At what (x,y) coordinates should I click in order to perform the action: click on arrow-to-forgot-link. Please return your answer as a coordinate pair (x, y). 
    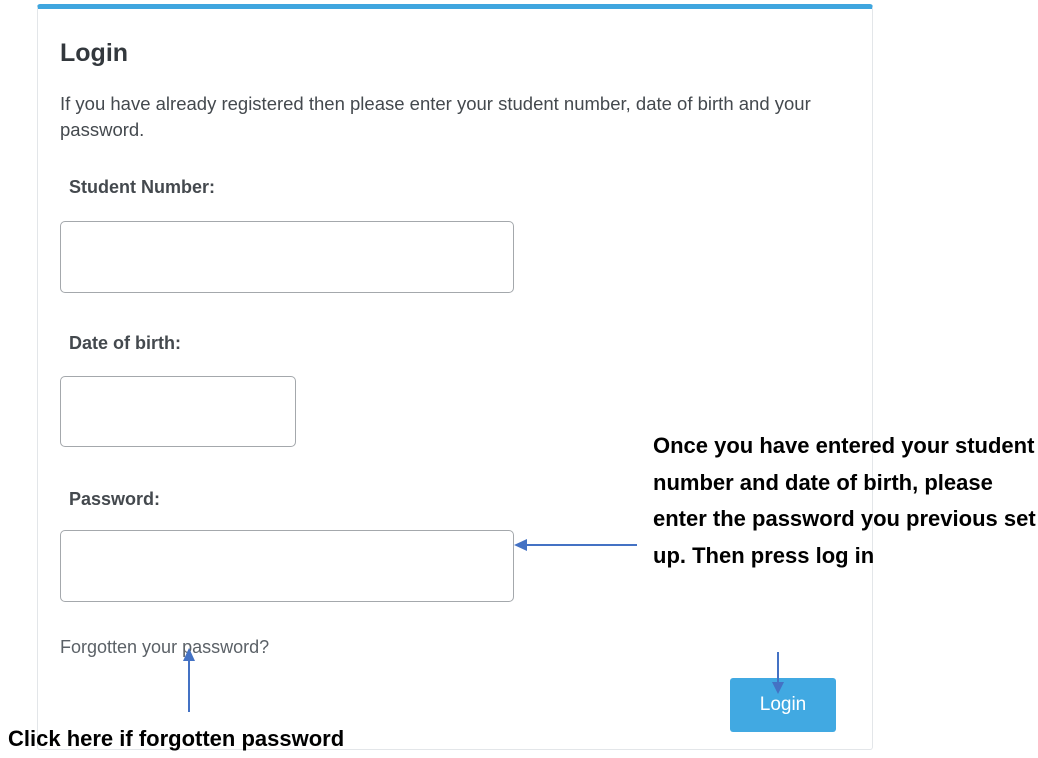
    Looking at the image, I should click on (189, 680).